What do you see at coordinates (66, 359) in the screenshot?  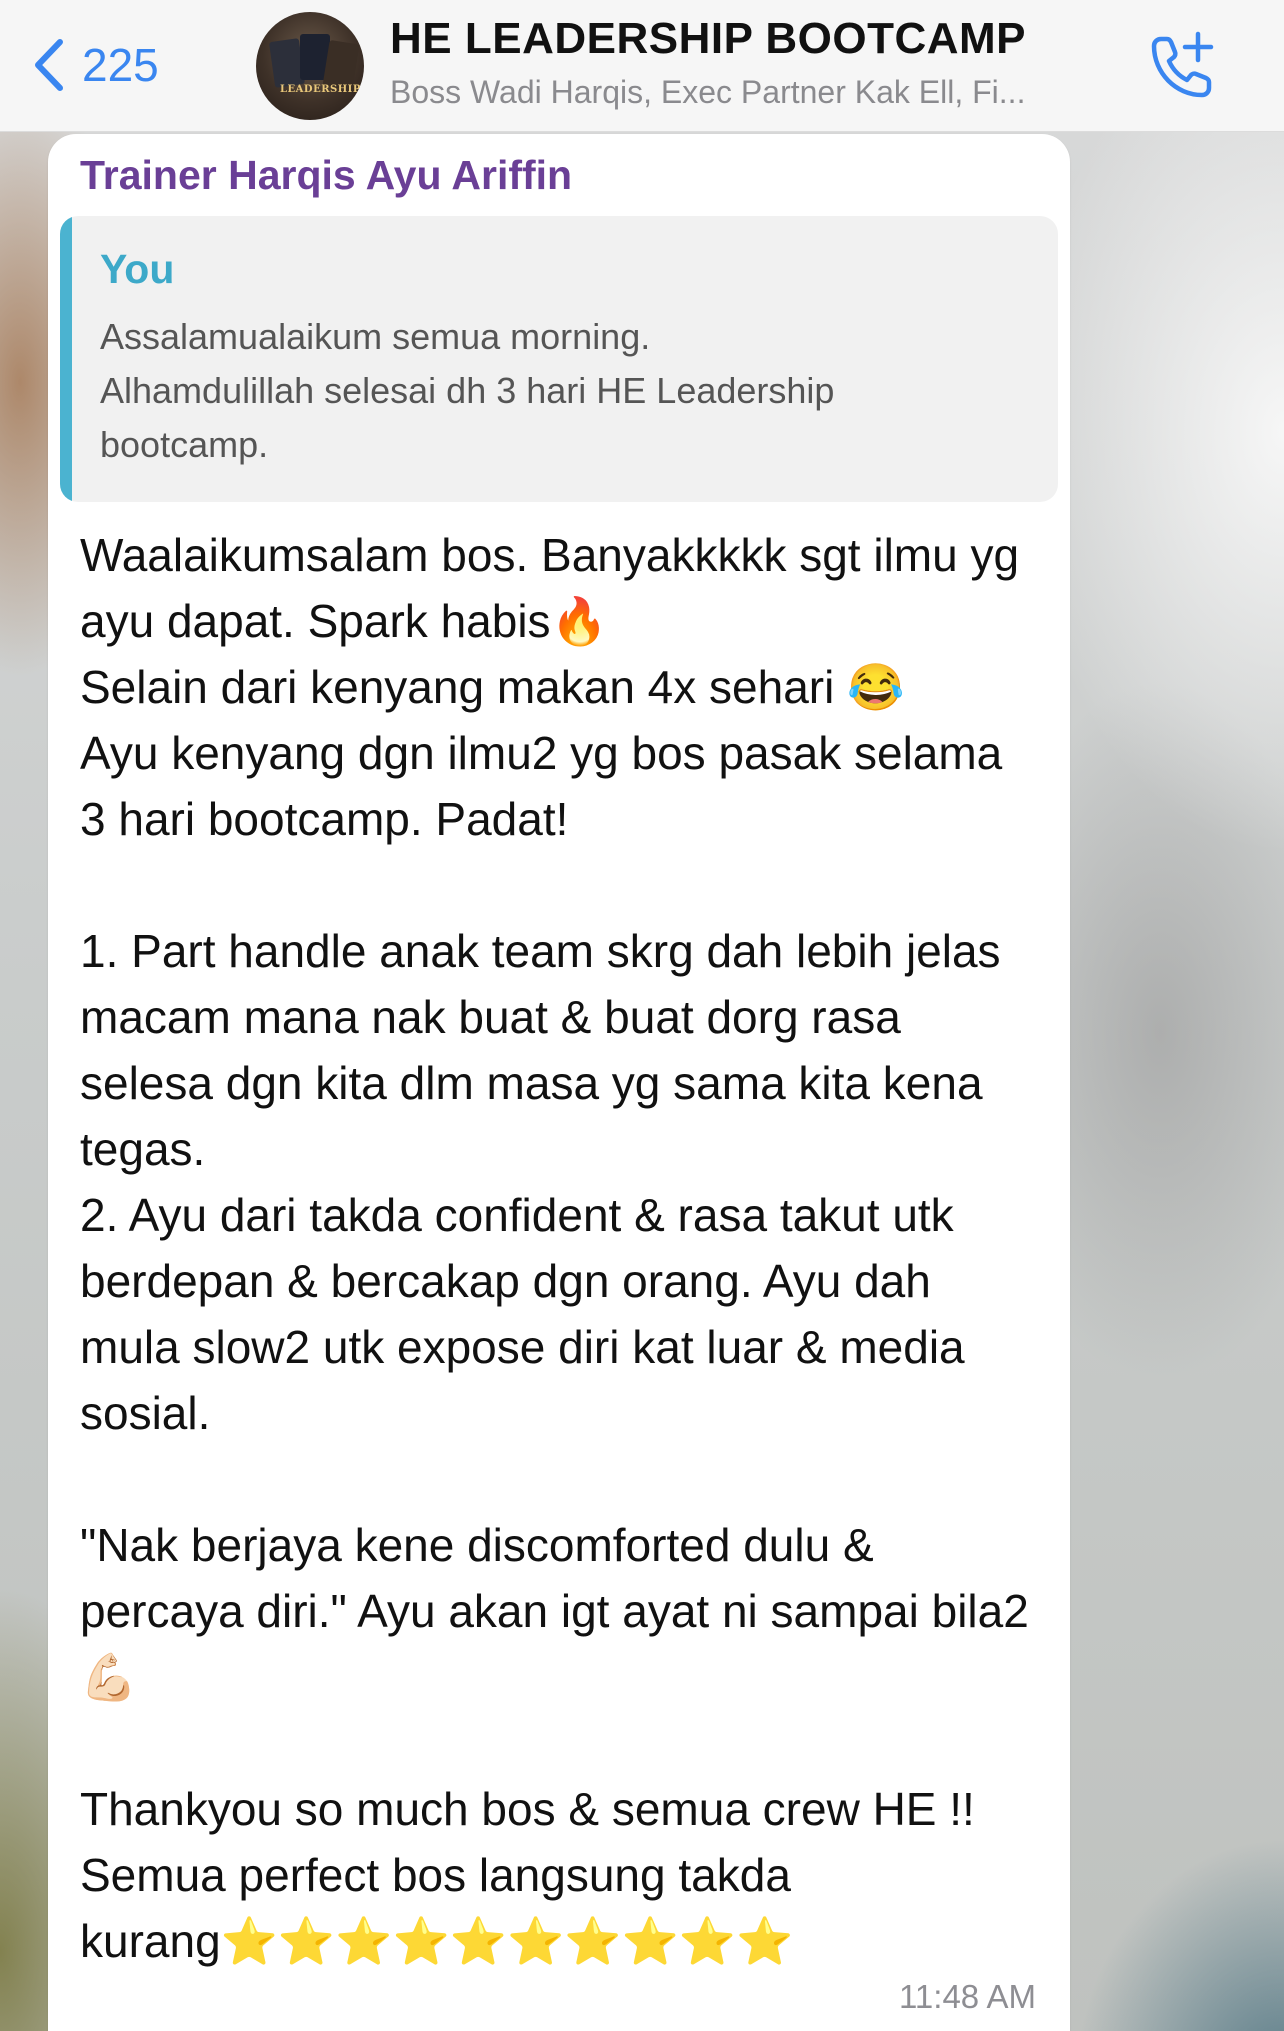 I see `quote-accent-bar` at bounding box center [66, 359].